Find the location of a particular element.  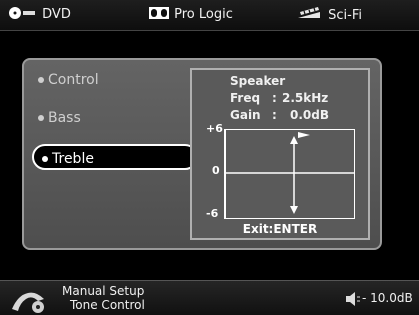

top-status-bar: DVD Pro Logic Sci-Fi is located at coordinates (209, 15).